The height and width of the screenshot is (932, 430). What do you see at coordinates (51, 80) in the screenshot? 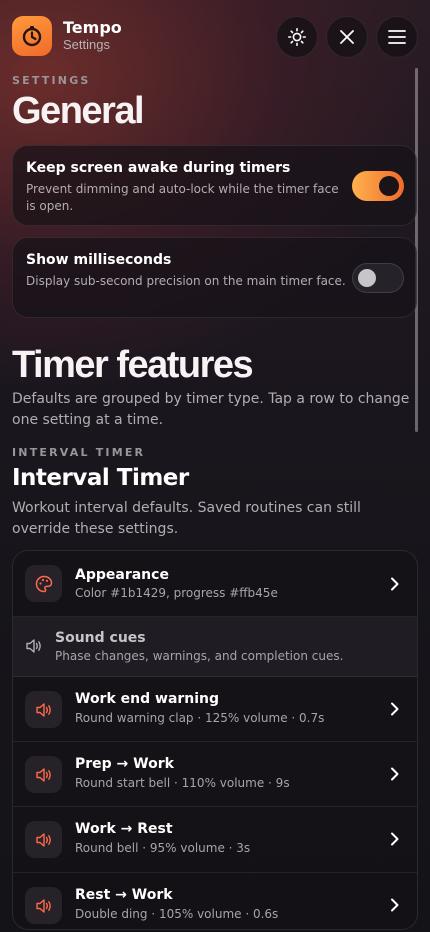
I see `settings-eyebrow: SETTINGS` at bounding box center [51, 80].